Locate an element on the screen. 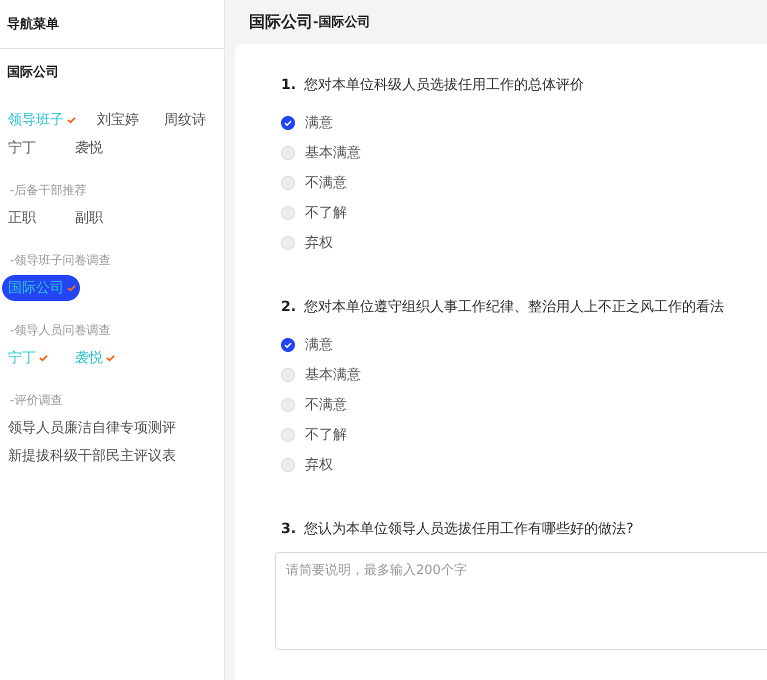  nav-title: 导航菜单 is located at coordinates (33, 24).